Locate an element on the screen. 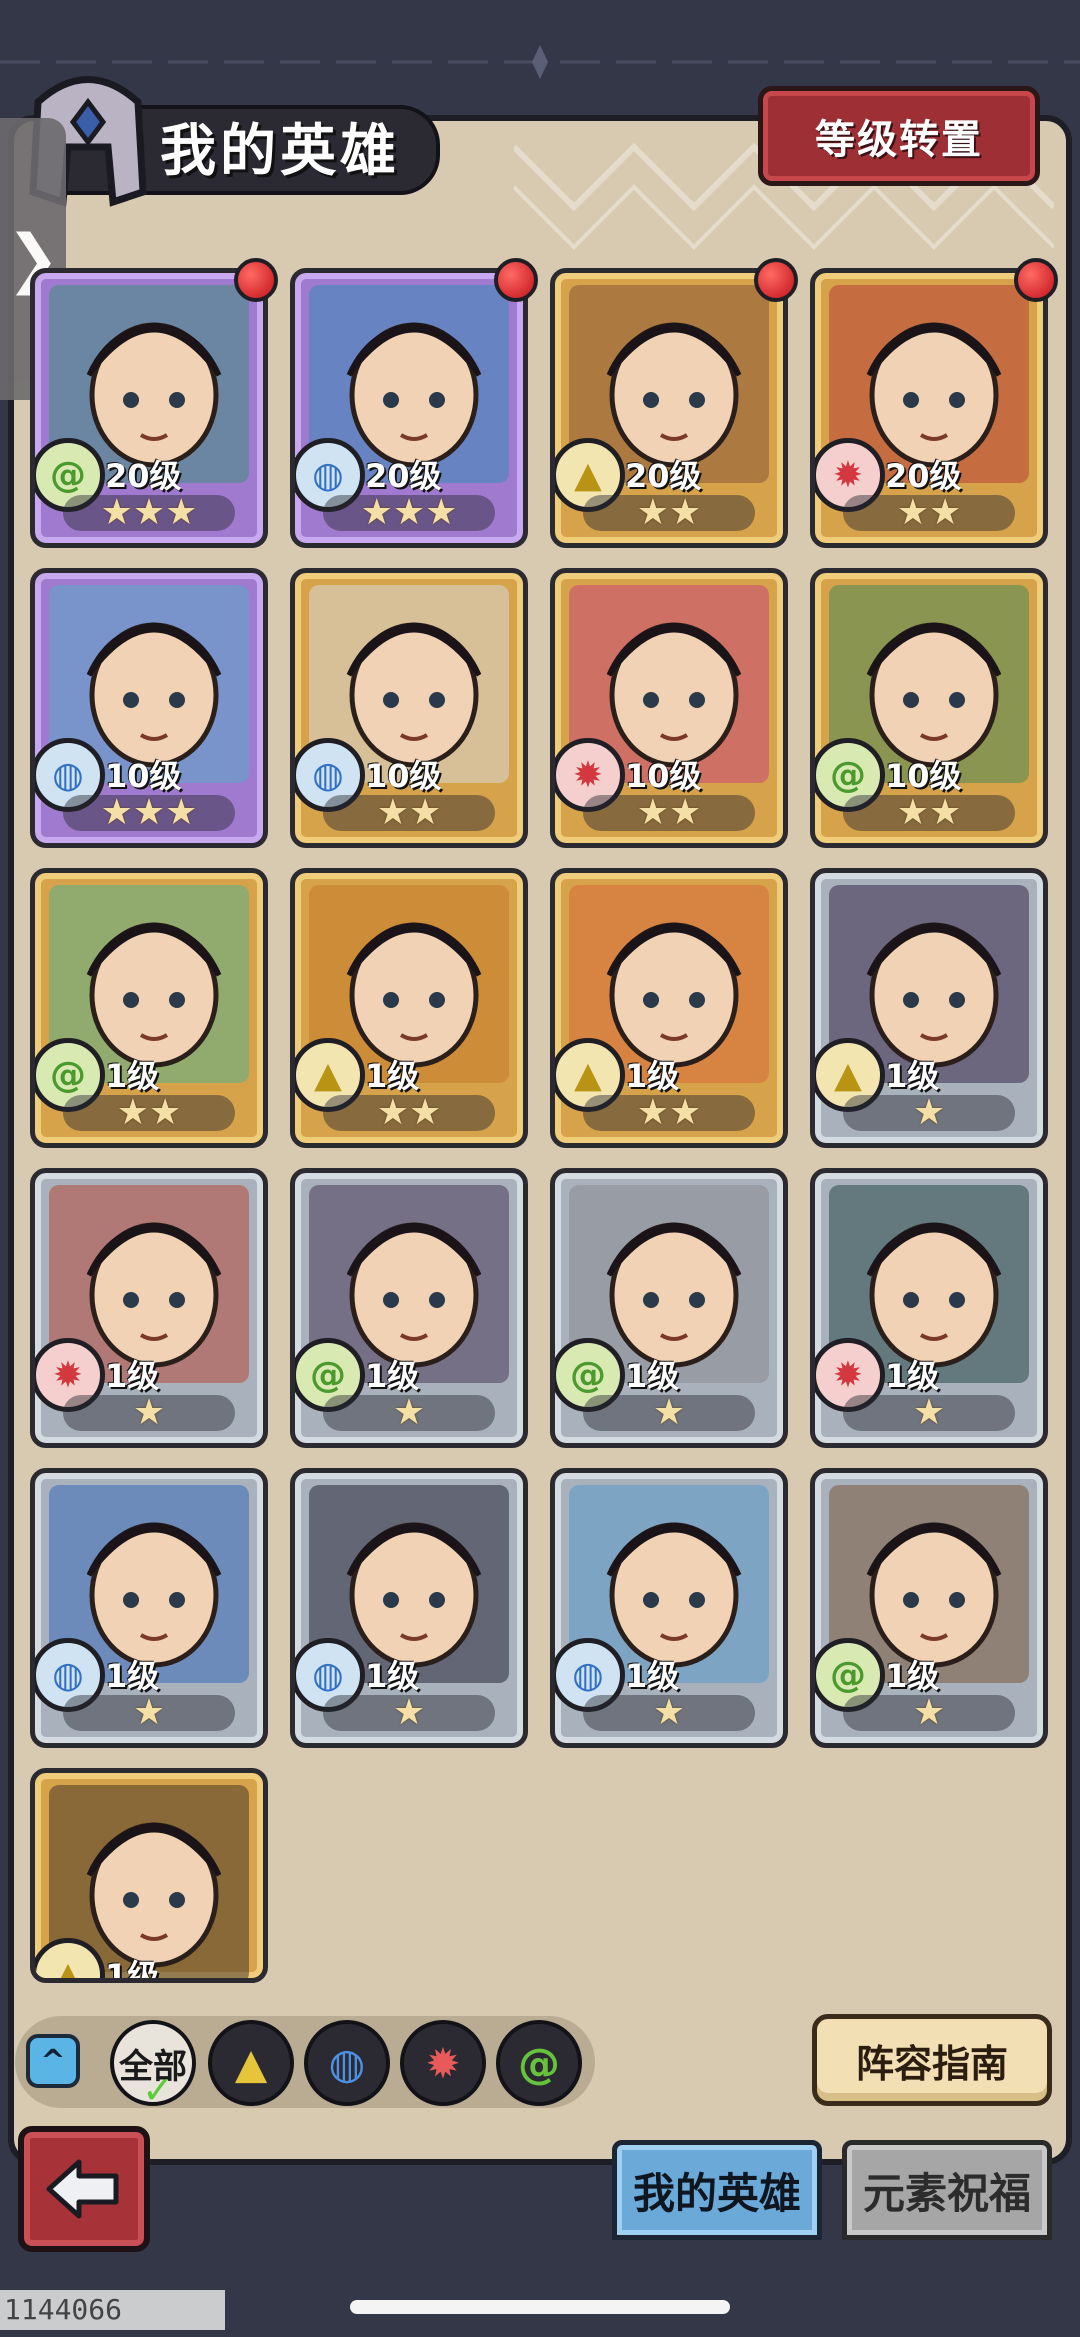 Image resolution: width=1080 pixels, height=2337 pixels. hero-card: ▲ 20级 ★★ is located at coordinates (669, 408).